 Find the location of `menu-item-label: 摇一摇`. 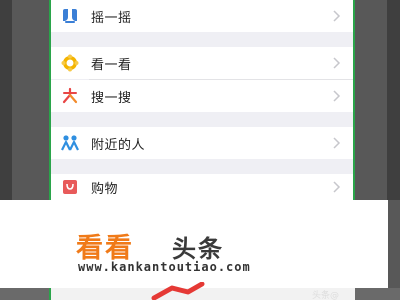

menu-item-label: 摇一摇 is located at coordinates (111, 18).